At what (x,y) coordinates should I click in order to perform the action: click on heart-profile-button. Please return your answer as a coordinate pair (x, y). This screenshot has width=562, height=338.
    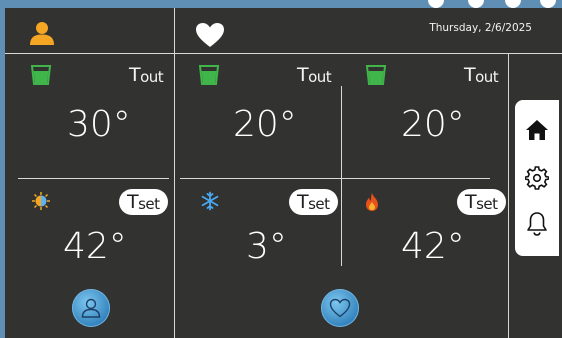
    Looking at the image, I should click on (340, 308).